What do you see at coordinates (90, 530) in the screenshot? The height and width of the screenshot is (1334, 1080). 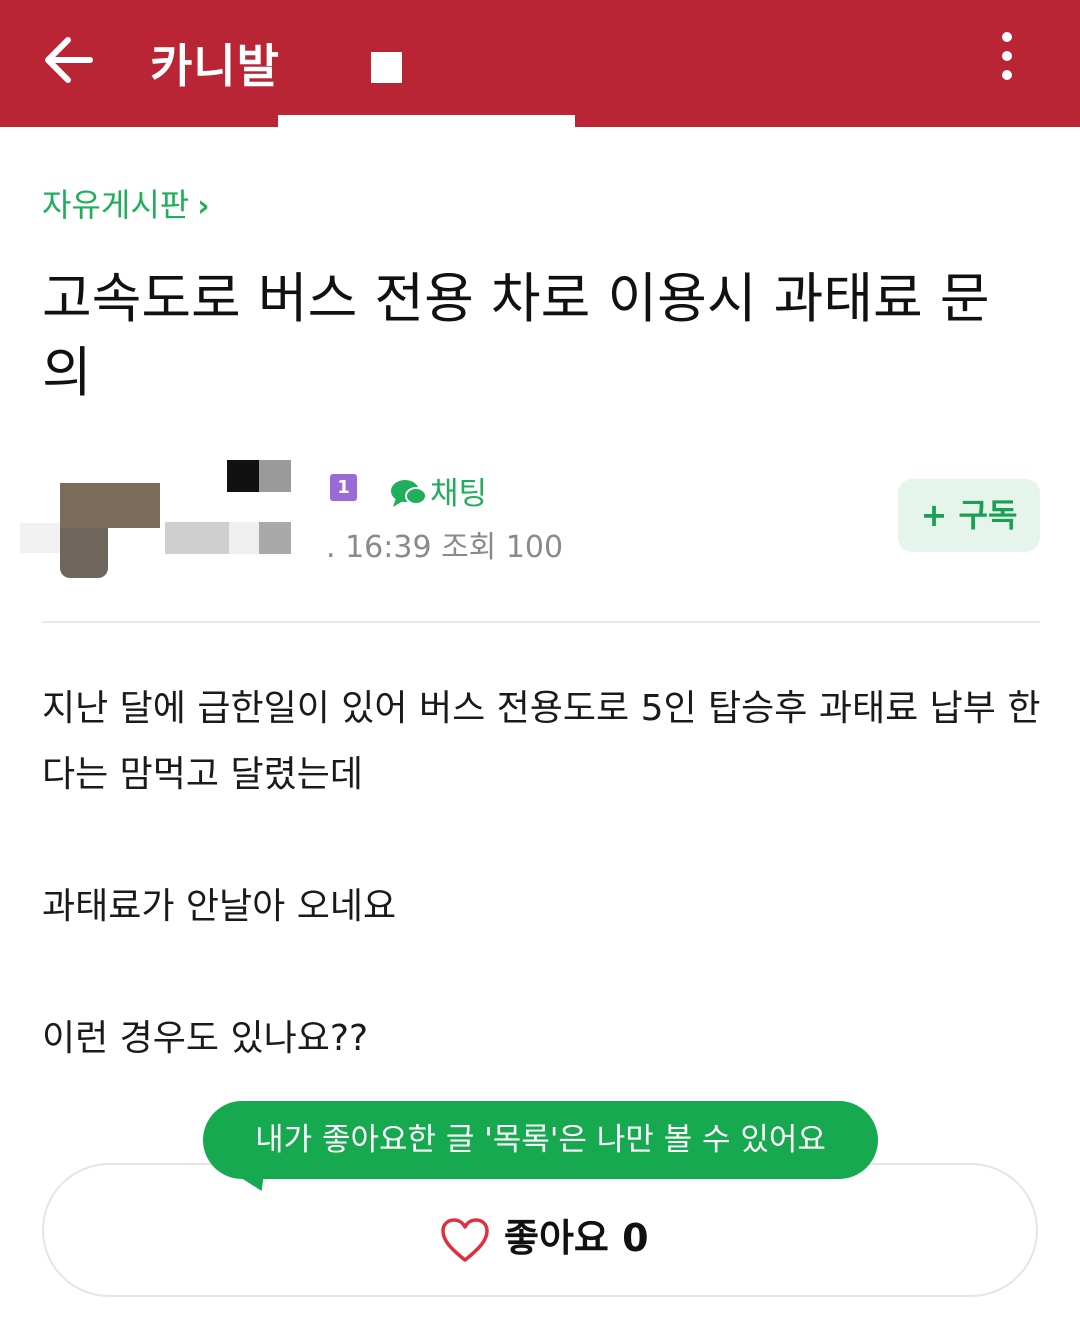 I see `avatar` at bounding box center [90, 530].